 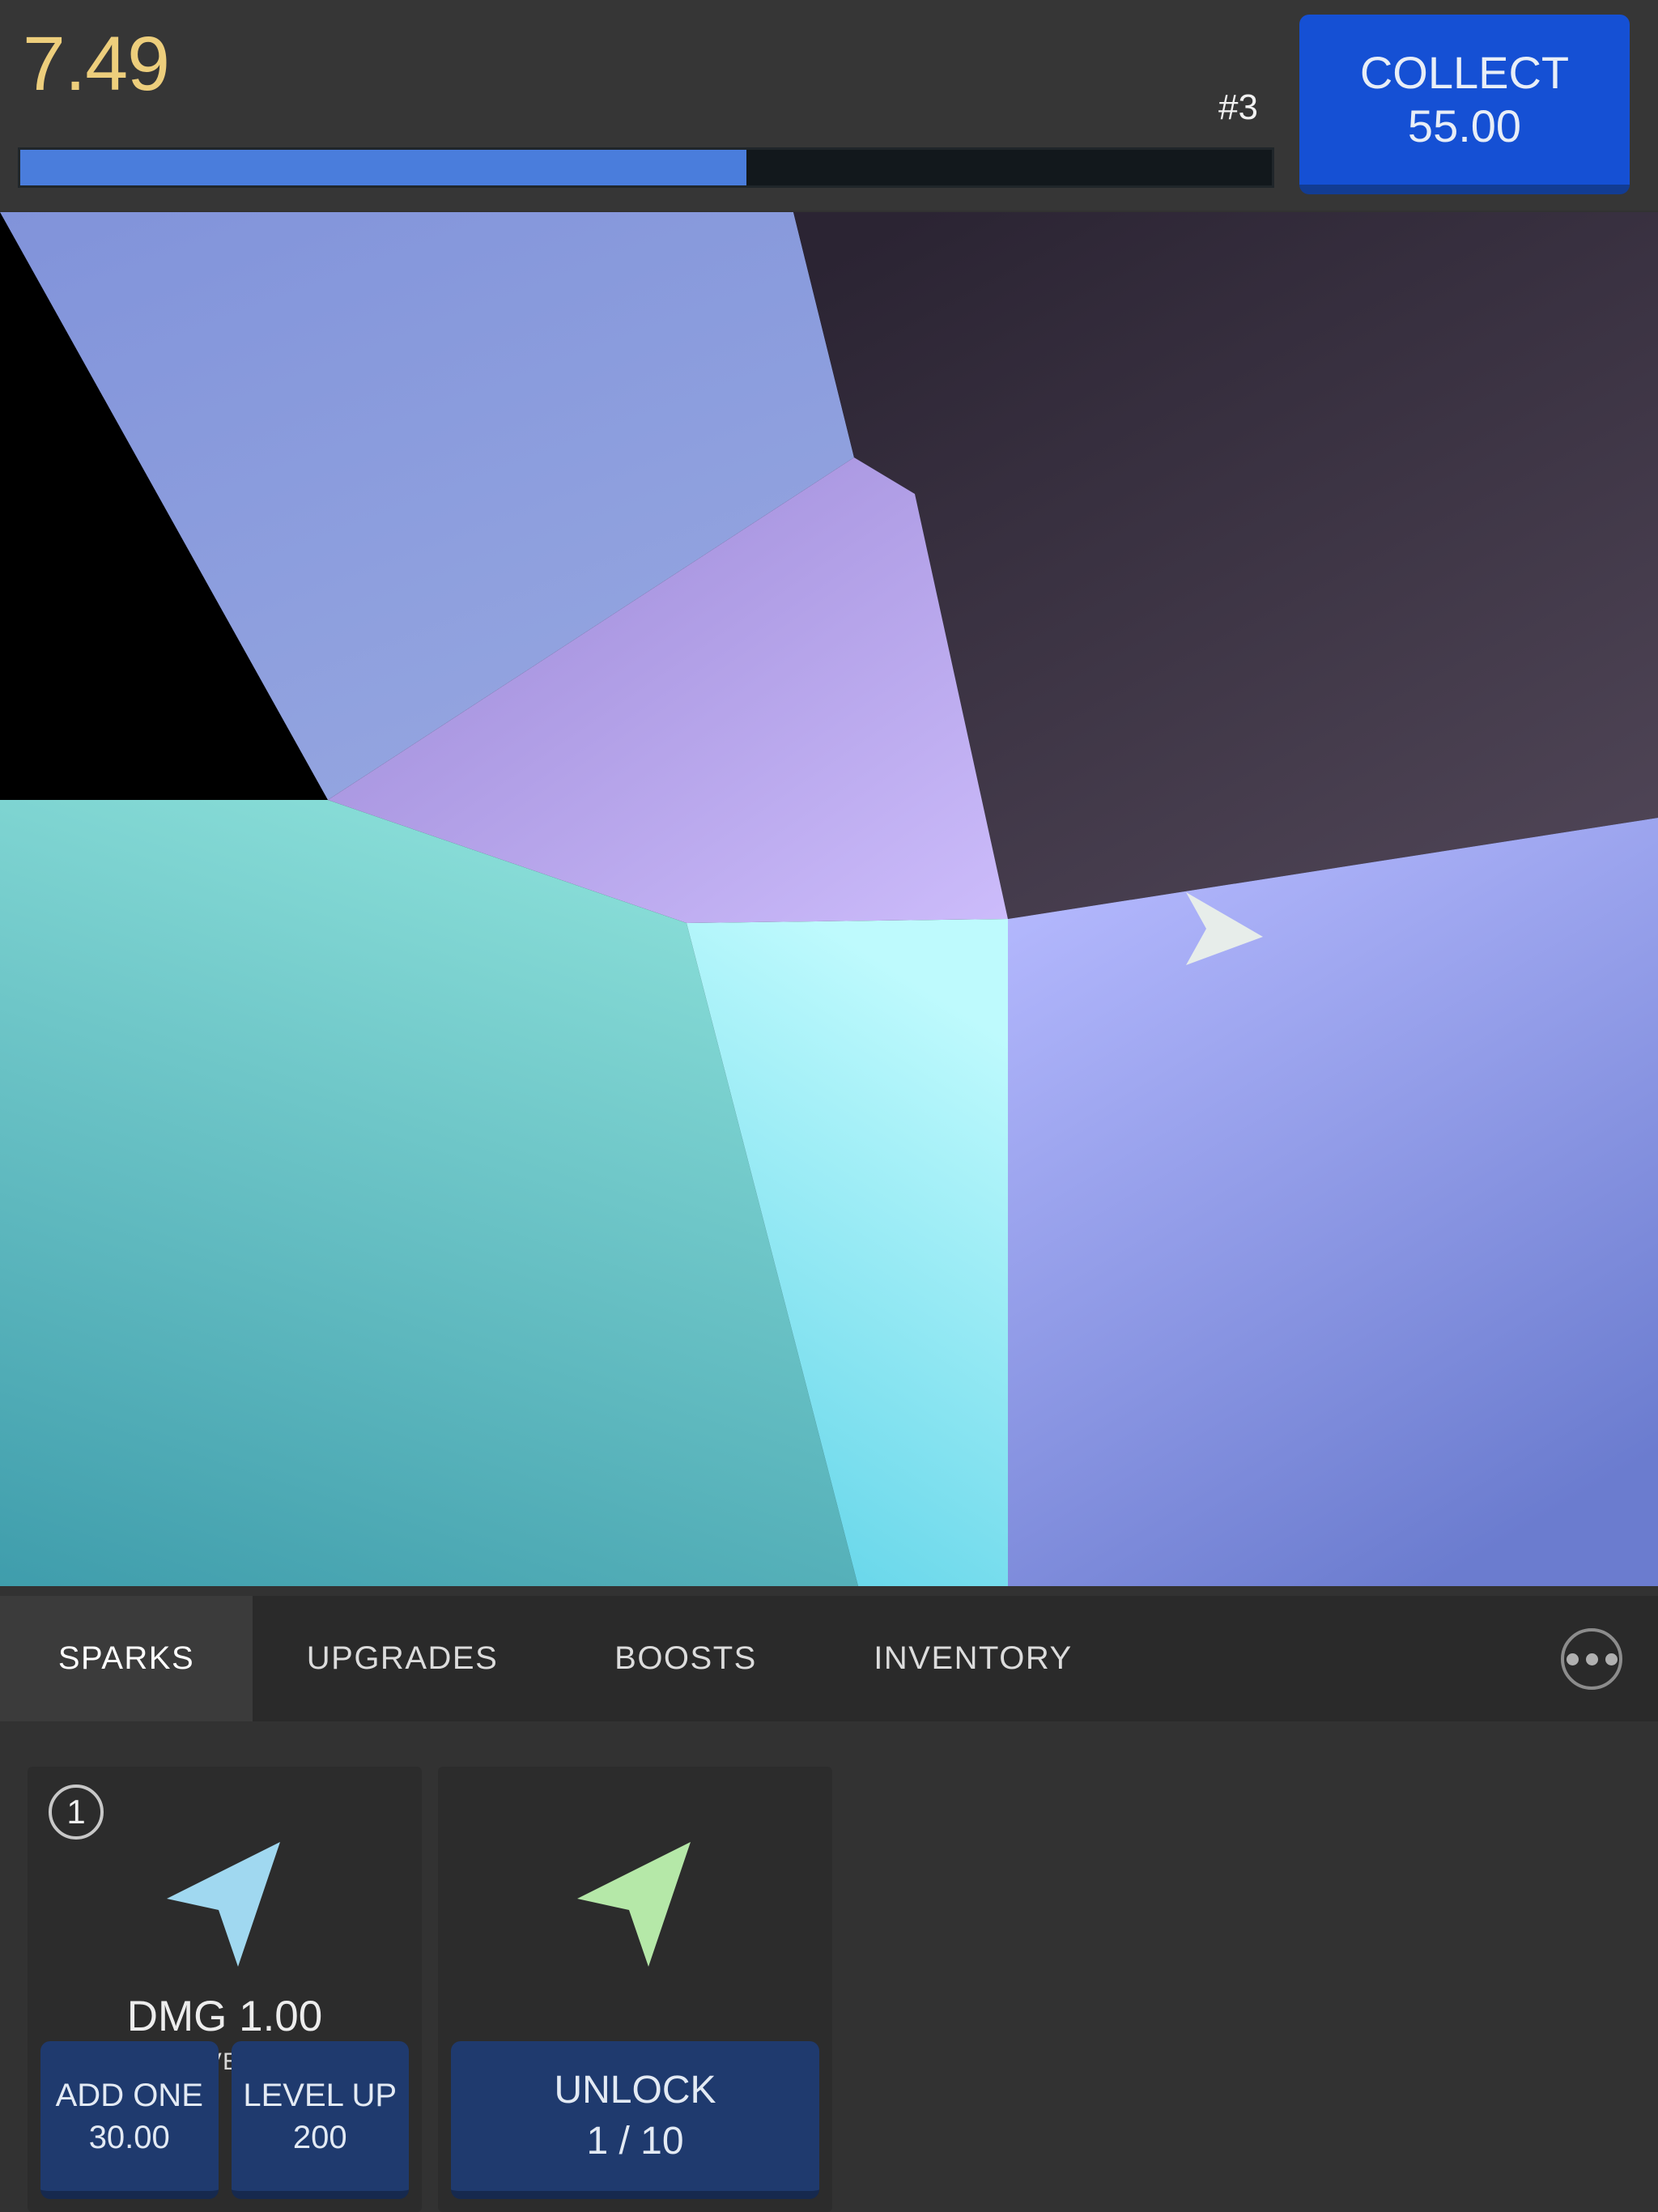 I want to click on cell-periwinkle-right, so click(x=1333, y=1202).